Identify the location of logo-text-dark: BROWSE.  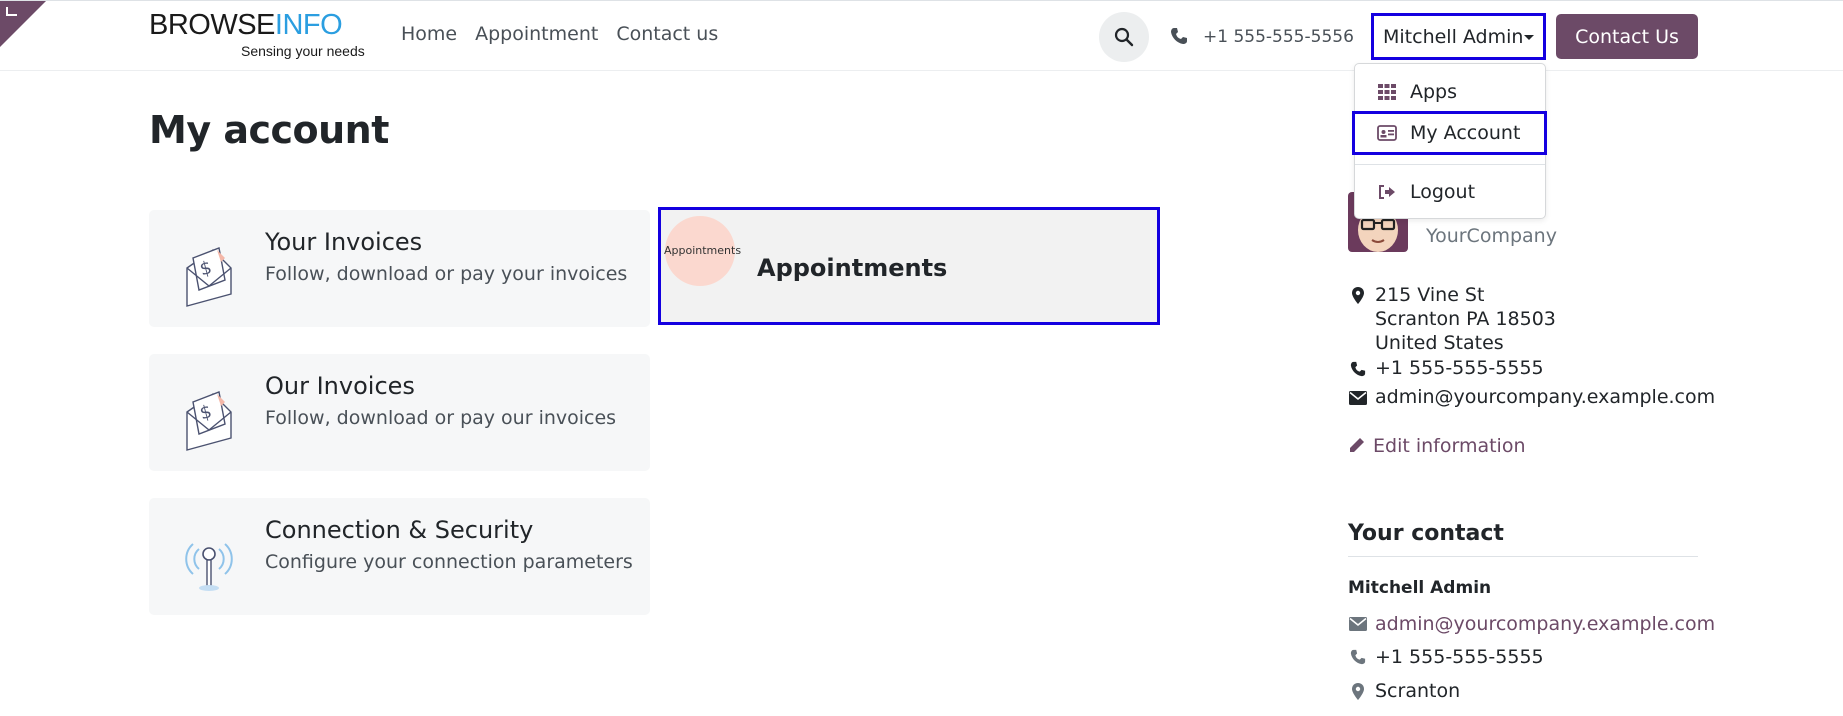
(212, 25).